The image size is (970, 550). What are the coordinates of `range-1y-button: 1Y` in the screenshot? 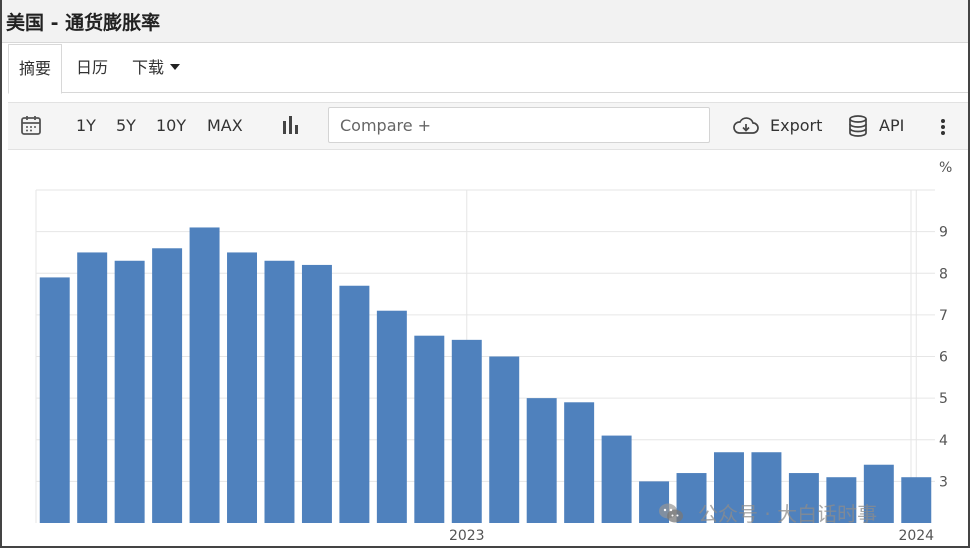 It's located at (86, 126).